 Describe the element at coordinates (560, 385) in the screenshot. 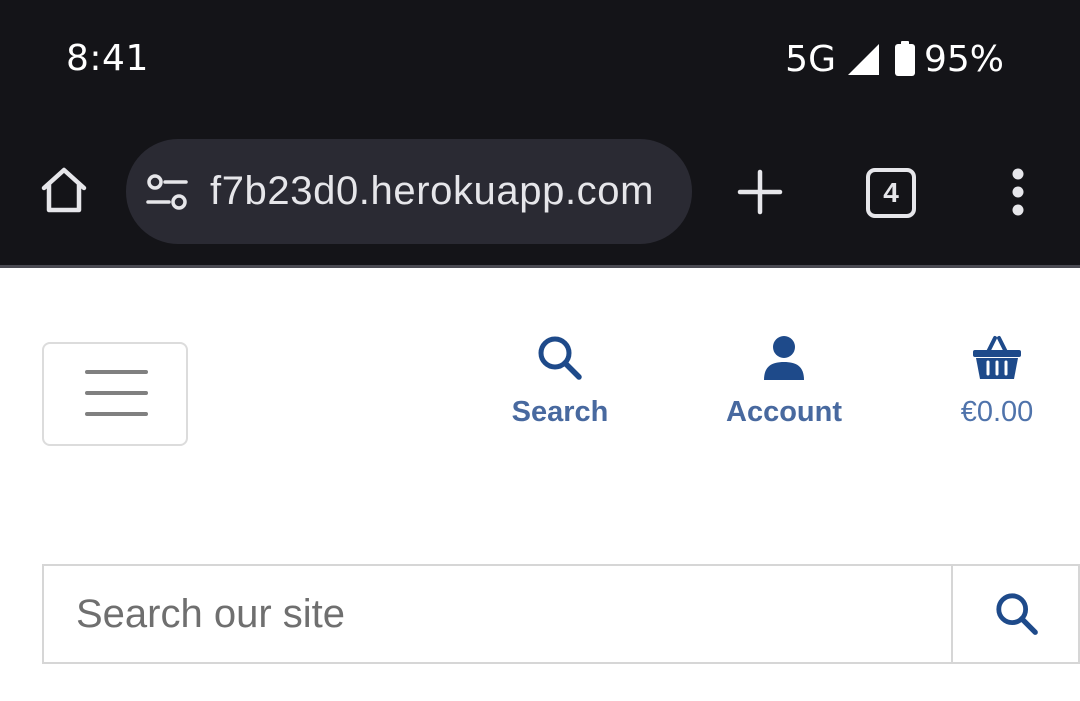

I see `header-search-link: Search` at that location.